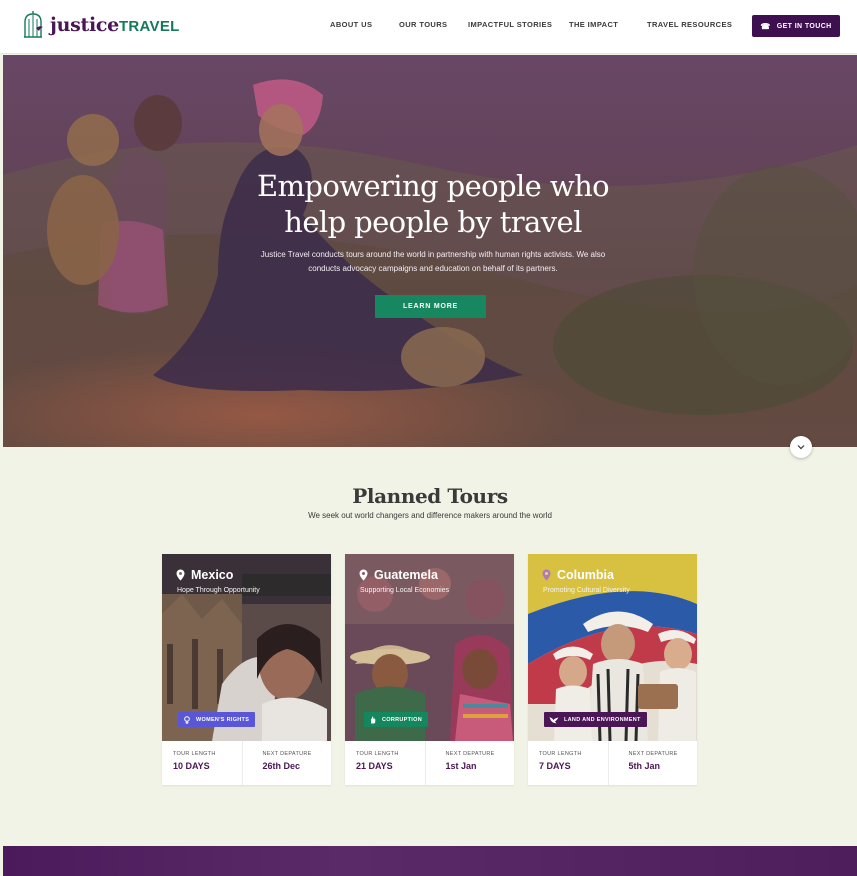 This screenshot has width=857, height=876. I want to click on tour-country: Mexico, so click(212, 575).